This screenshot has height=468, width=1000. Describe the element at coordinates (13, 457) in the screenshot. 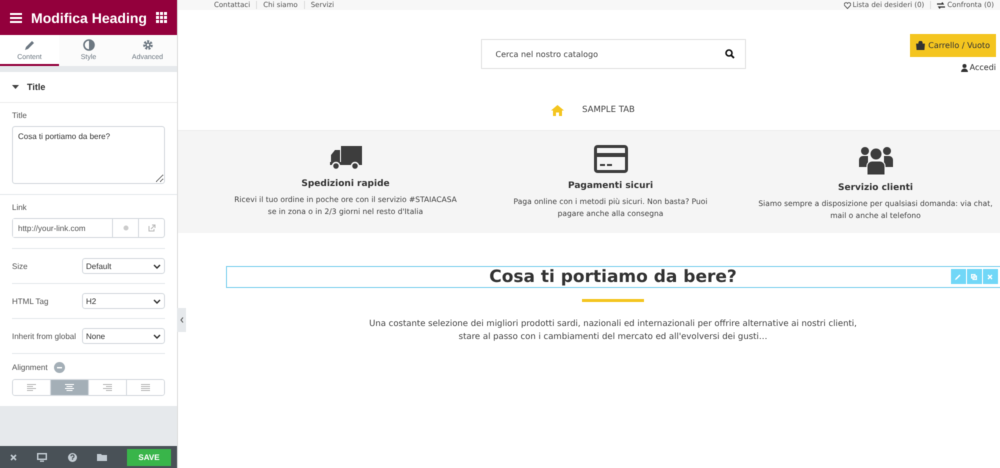

I see `close-icon` at that location.